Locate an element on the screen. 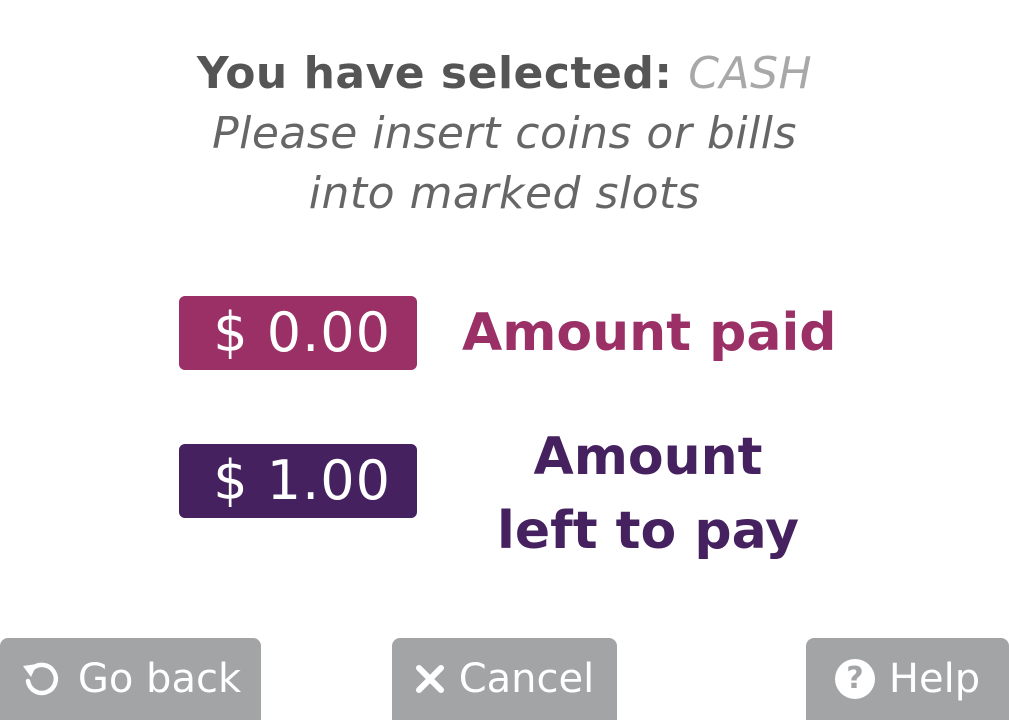 Image resolution: width=1009 pixels, height=720 pixels. question-circle-icon: ? is located at coordinates (854, 679).